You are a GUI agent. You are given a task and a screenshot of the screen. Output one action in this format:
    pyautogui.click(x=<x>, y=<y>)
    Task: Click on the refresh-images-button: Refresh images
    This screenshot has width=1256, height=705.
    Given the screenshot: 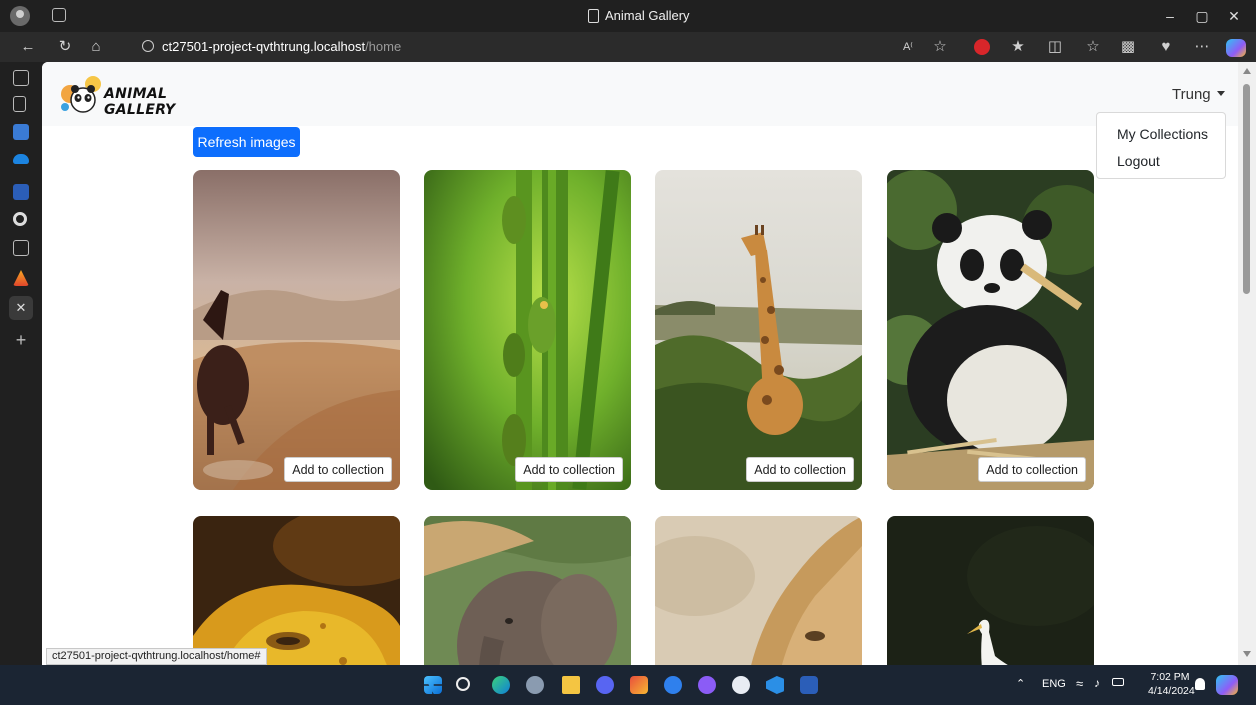 What is the action you would take?
    pyautogui.click(x=246, y=142)
    